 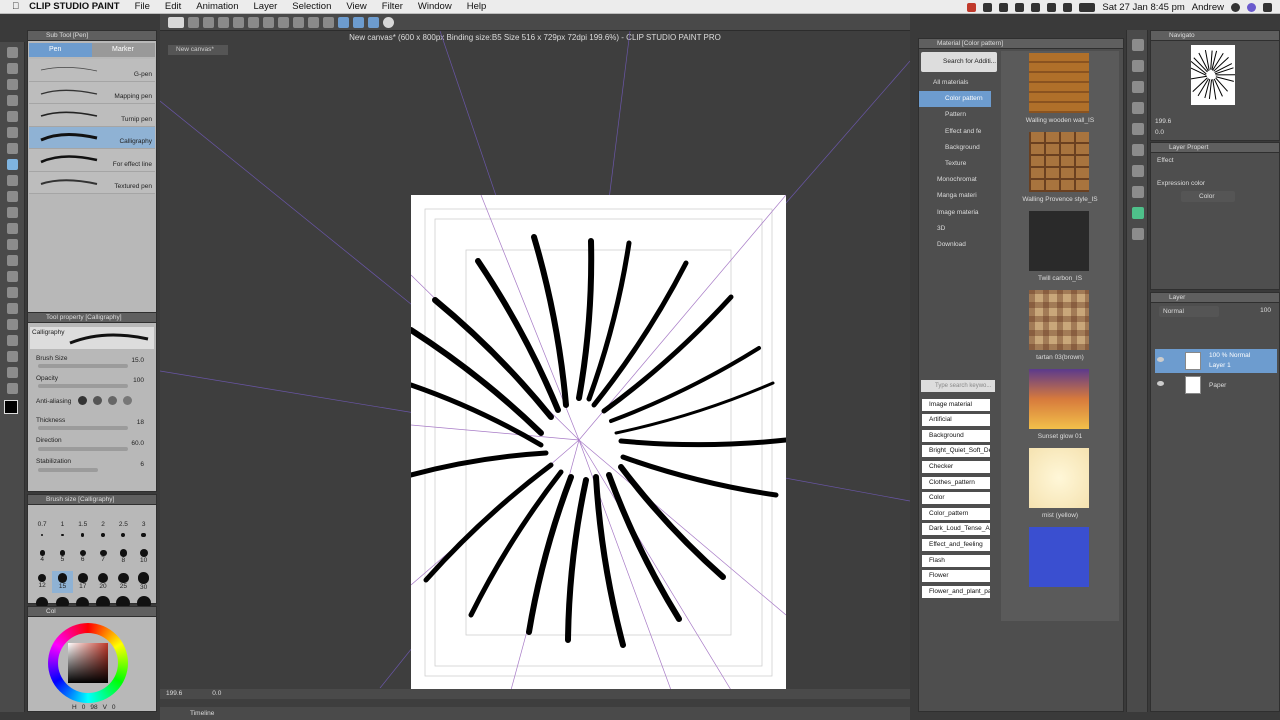 I want to click on direction-slider, so click(x=83, y=449).